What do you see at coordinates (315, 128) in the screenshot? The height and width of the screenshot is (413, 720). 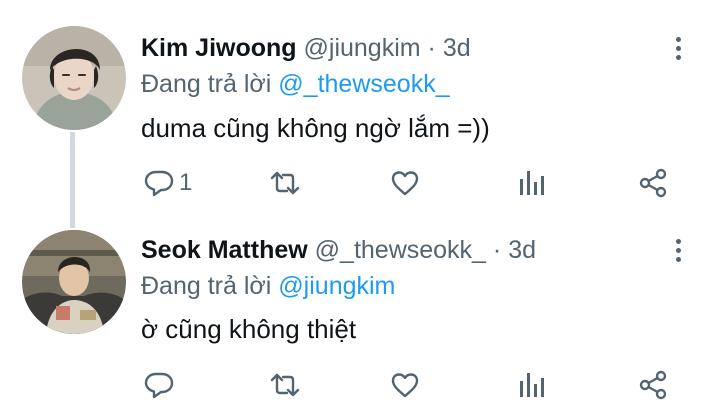 I see `tweet-text: duma cũng không ngờ lắm =))` at bounding box center [315, 128].